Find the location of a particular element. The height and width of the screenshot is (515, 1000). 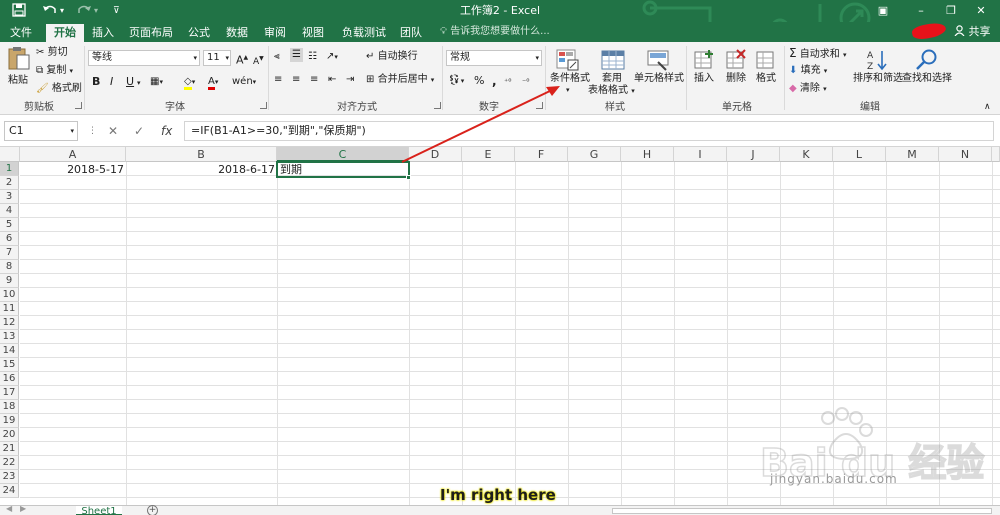

select-all-corner is located at coordinates (10, 154).